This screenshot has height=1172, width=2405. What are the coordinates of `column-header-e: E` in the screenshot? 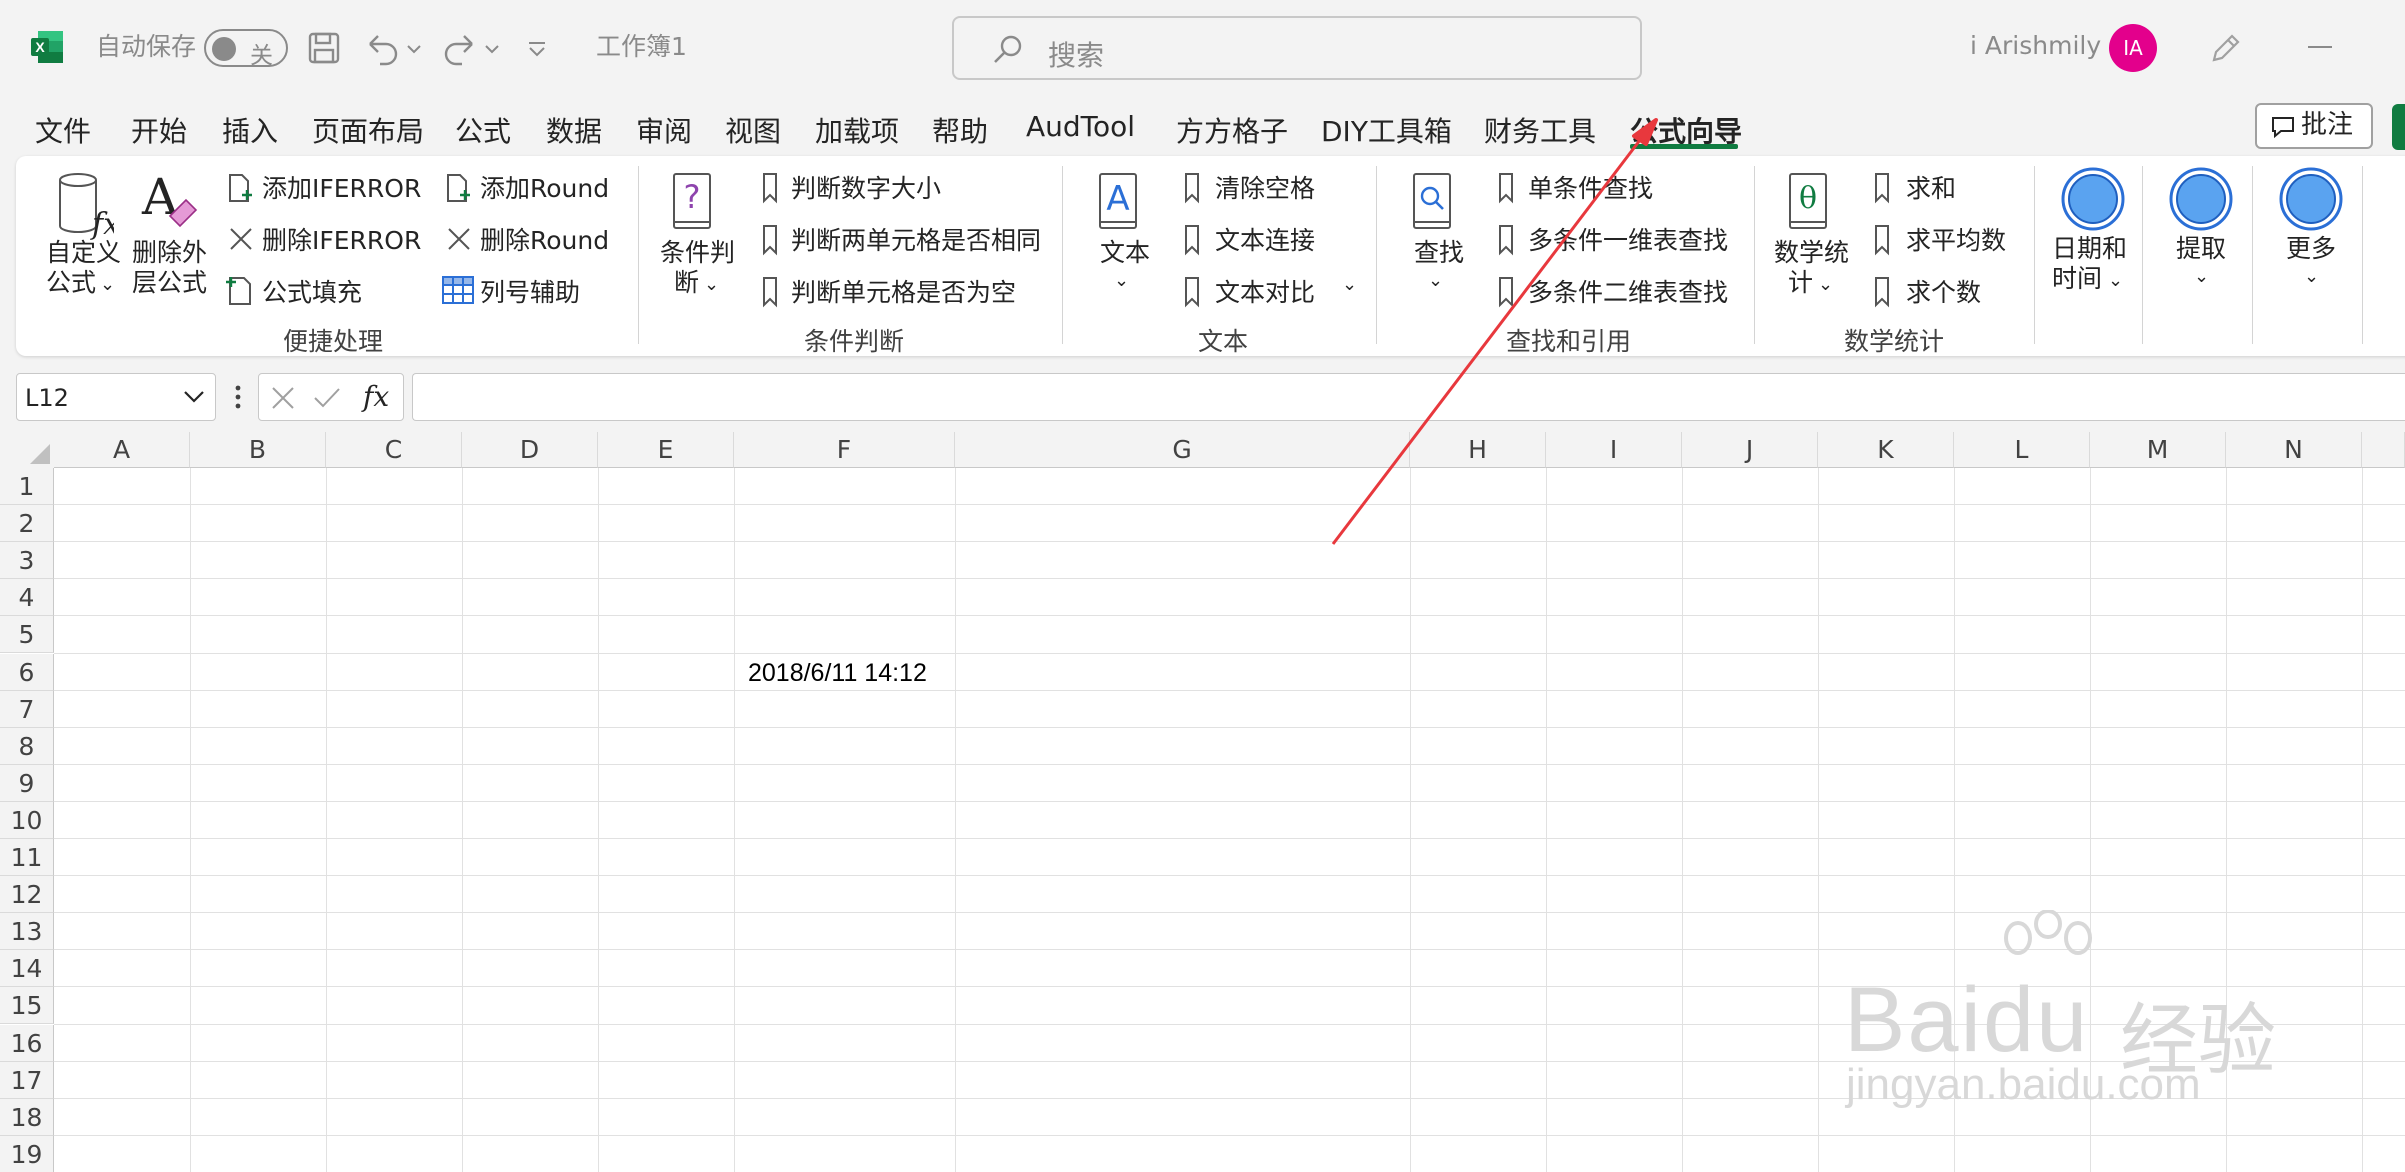 It's located at (666, 450).